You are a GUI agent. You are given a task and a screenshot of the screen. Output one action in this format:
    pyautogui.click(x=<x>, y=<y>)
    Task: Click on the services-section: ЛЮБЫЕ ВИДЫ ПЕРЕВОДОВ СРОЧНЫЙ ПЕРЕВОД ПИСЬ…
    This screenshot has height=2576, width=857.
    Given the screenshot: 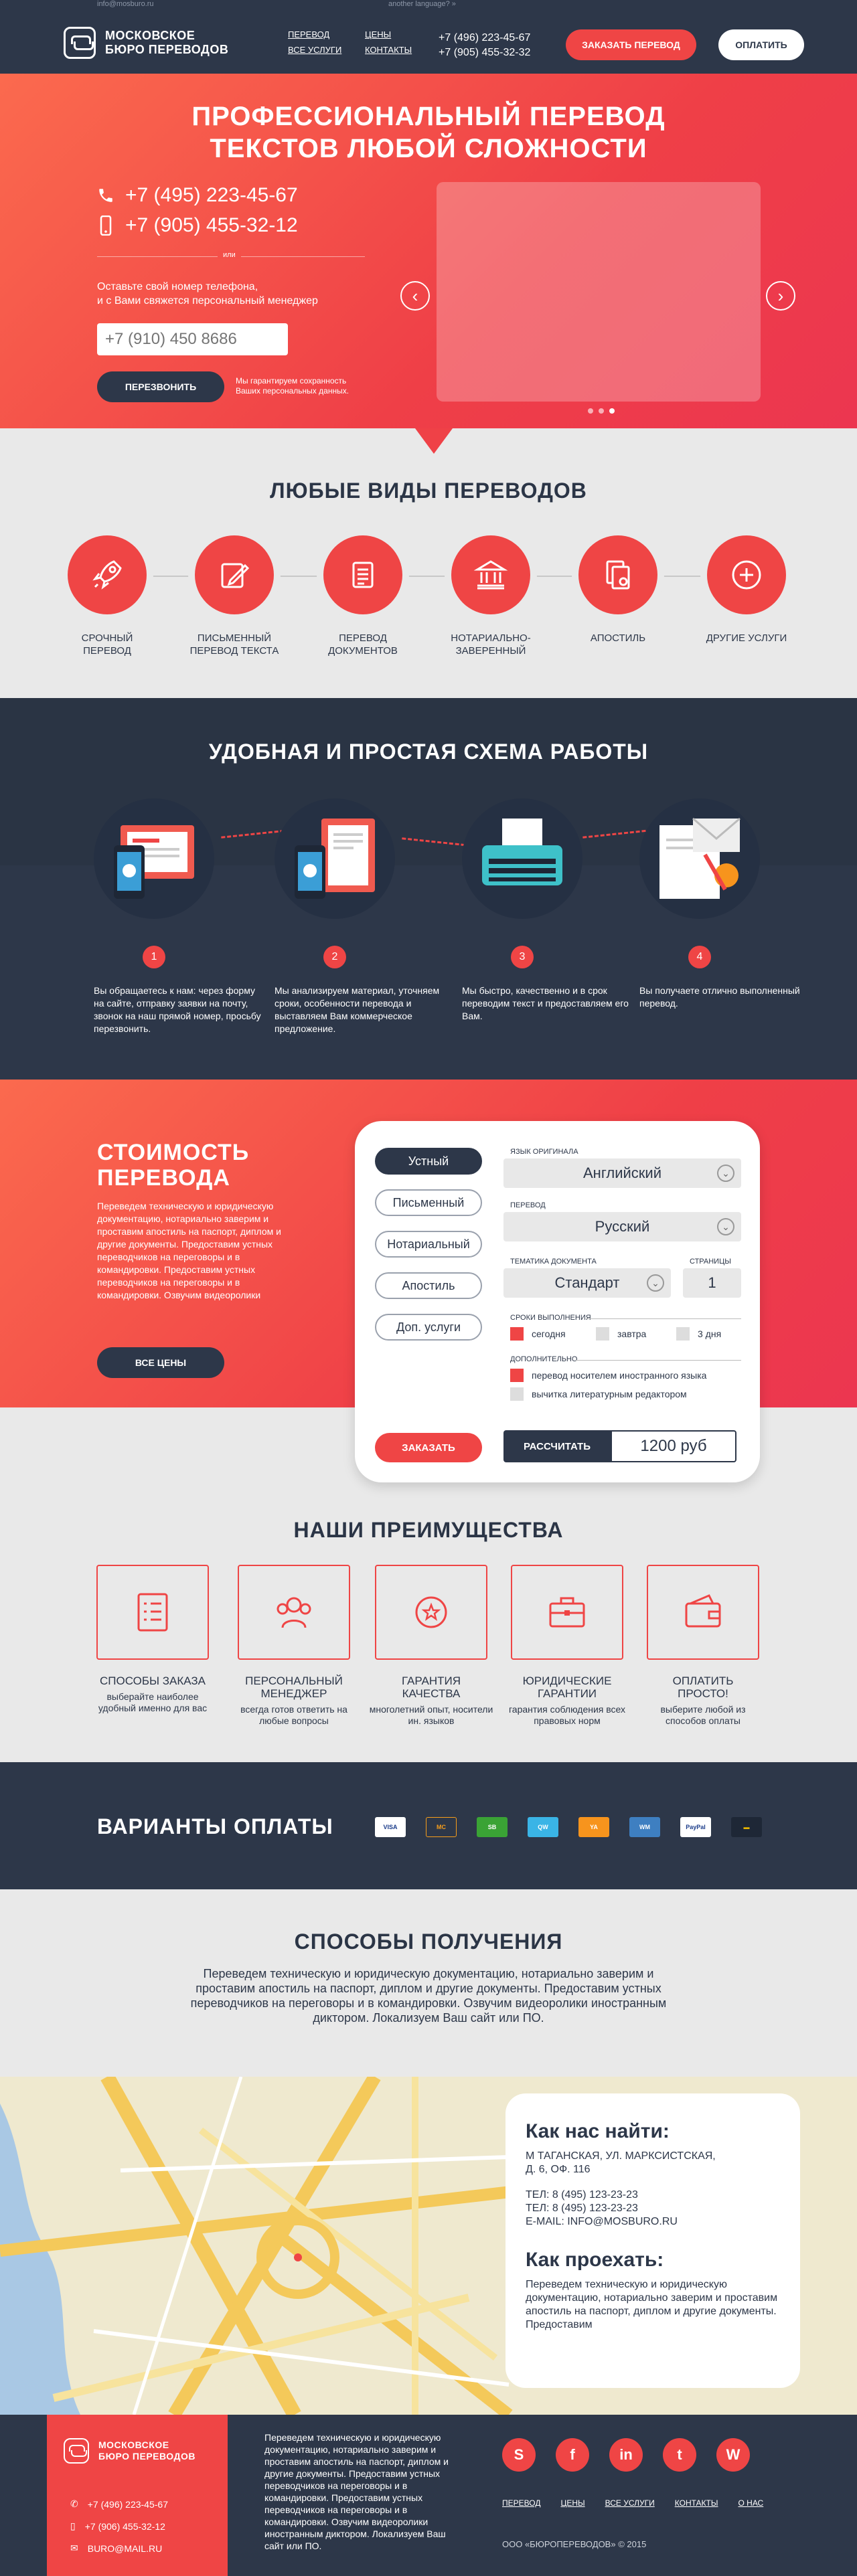 What is the action you would take?
    pyautogui.click(x=428, y=563)
    